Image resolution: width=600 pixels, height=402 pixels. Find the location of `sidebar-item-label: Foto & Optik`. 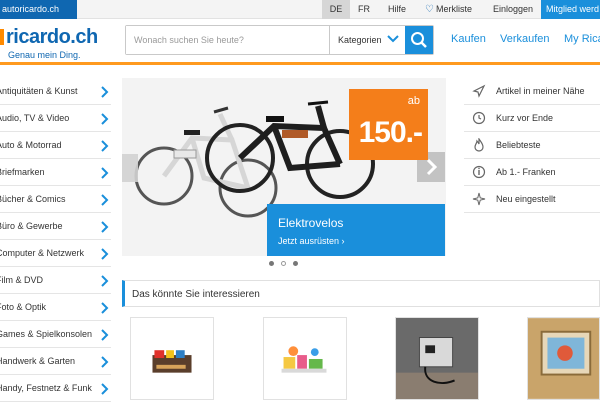

sidebar-item-label: Foto & Optik is located at coordinates (23, 307).